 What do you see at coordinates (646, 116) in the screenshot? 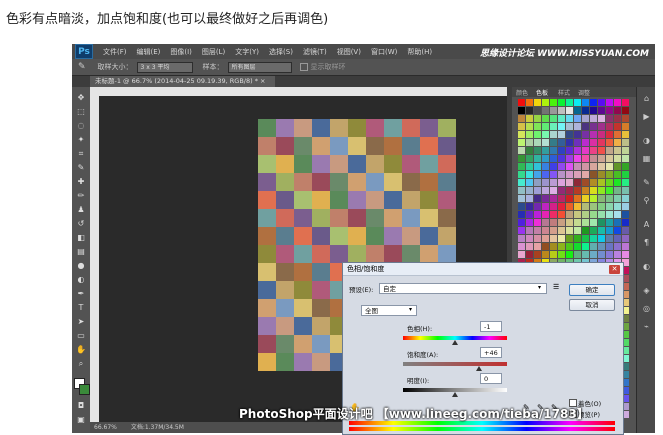
I see `actions-icon: ▶` at bounding box center [646, 116].